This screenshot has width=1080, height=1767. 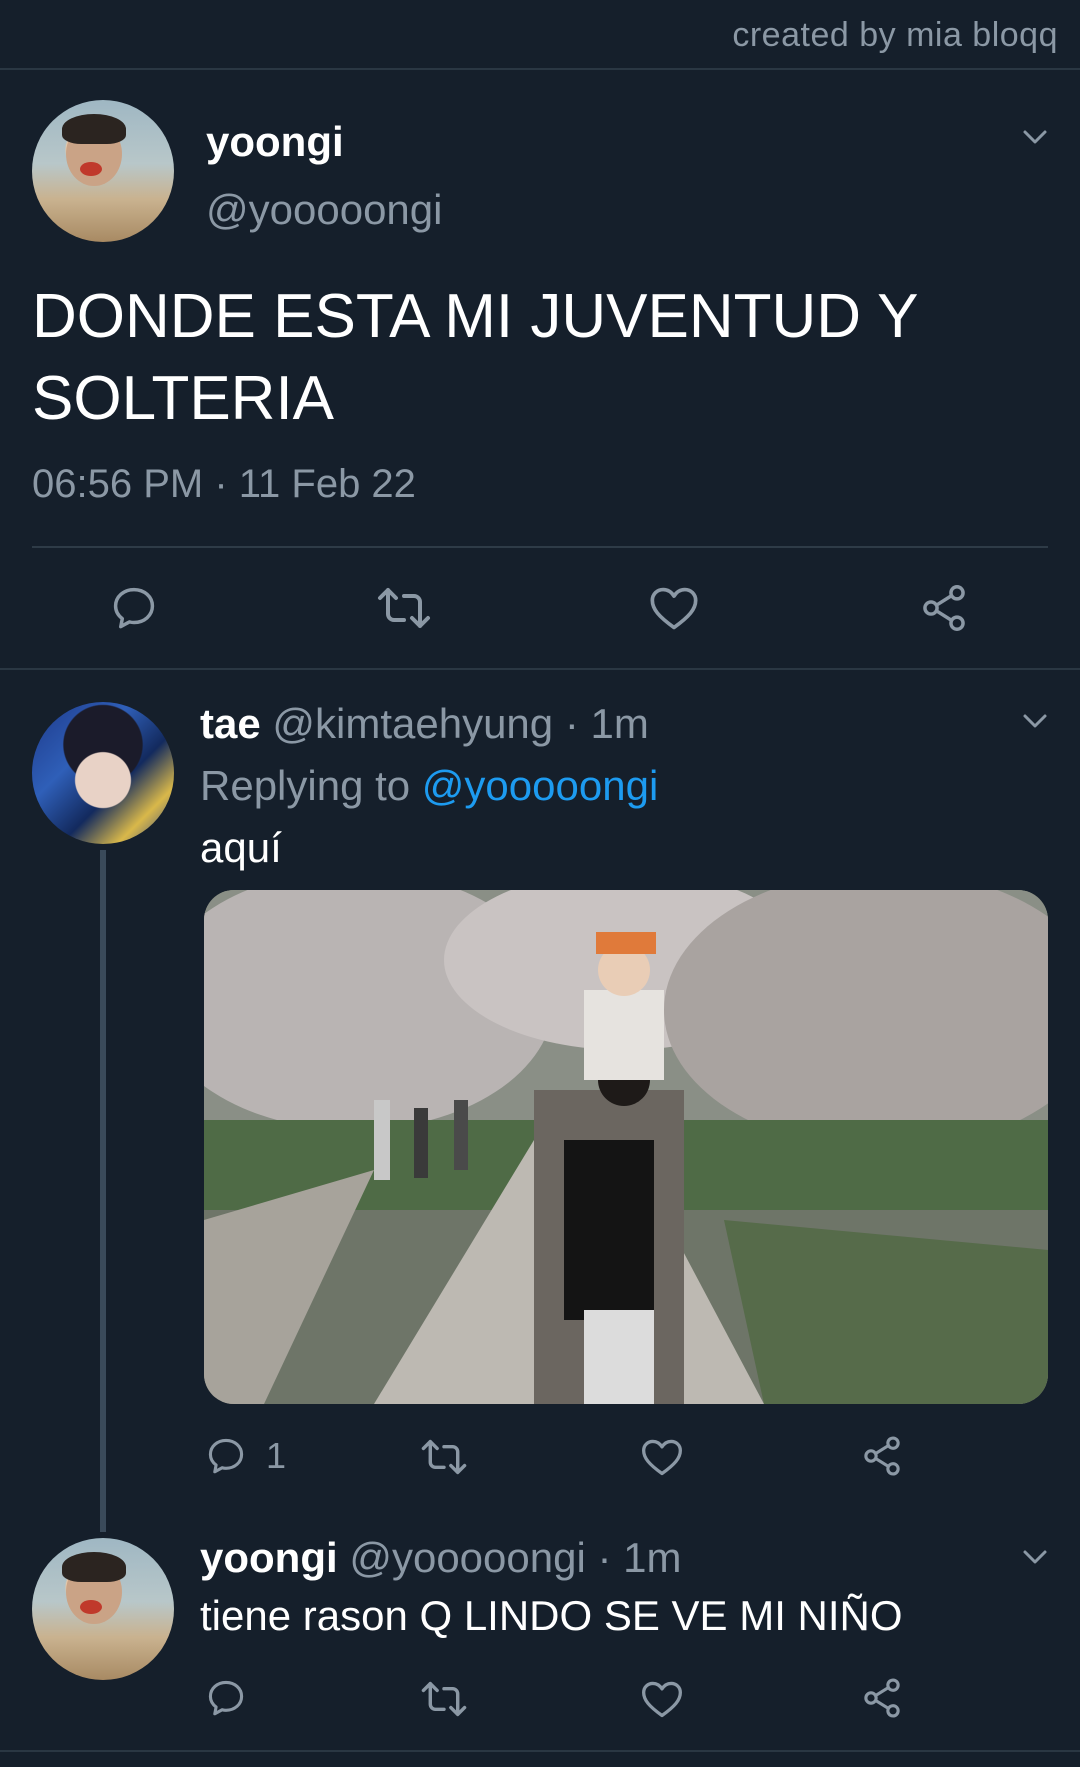 I want to click on reply-header: tae @kimtaehyung · 1m, so click(x=424, y=724).